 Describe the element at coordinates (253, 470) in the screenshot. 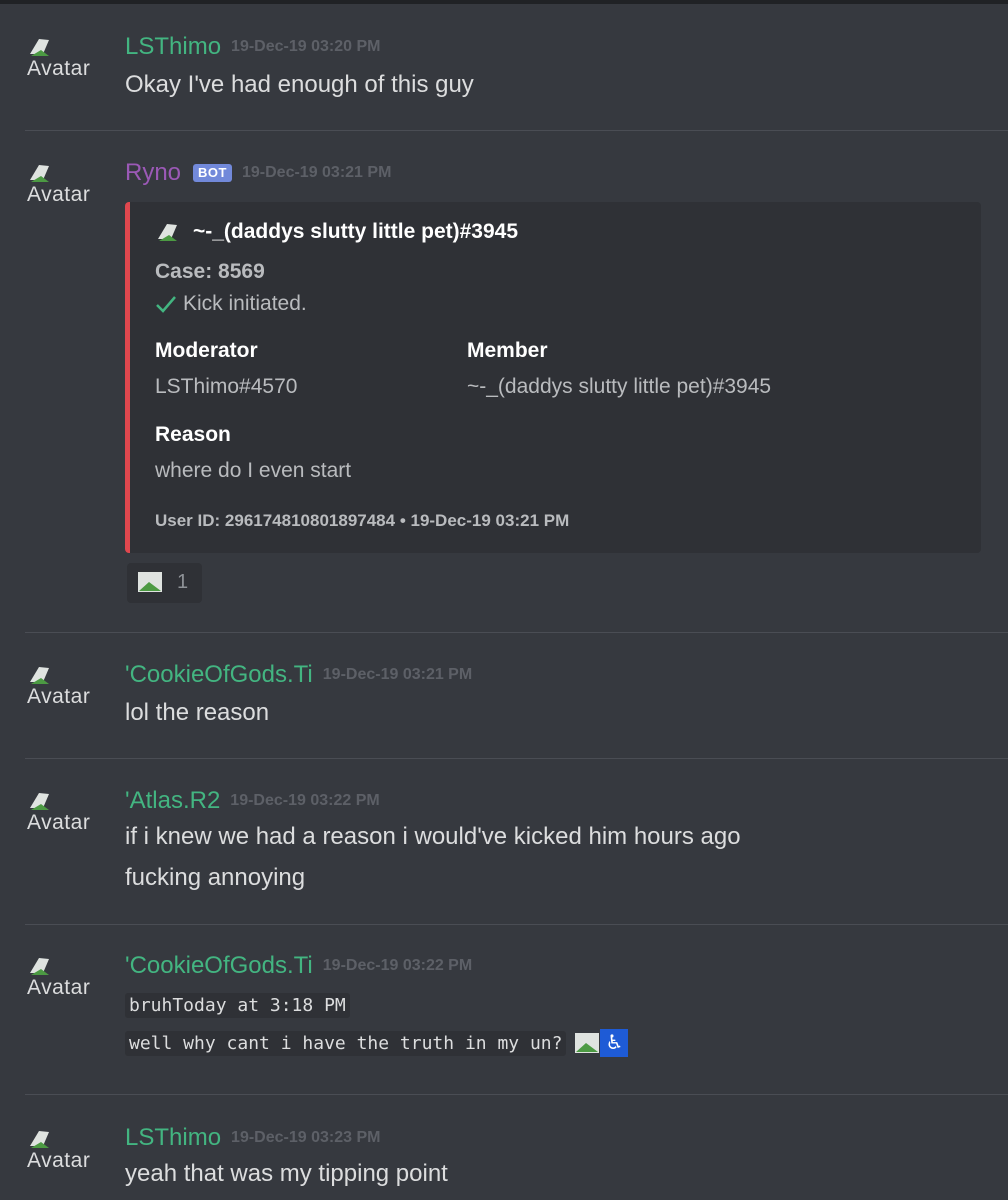

I see `field-value-reason: where do I even start` at that location.